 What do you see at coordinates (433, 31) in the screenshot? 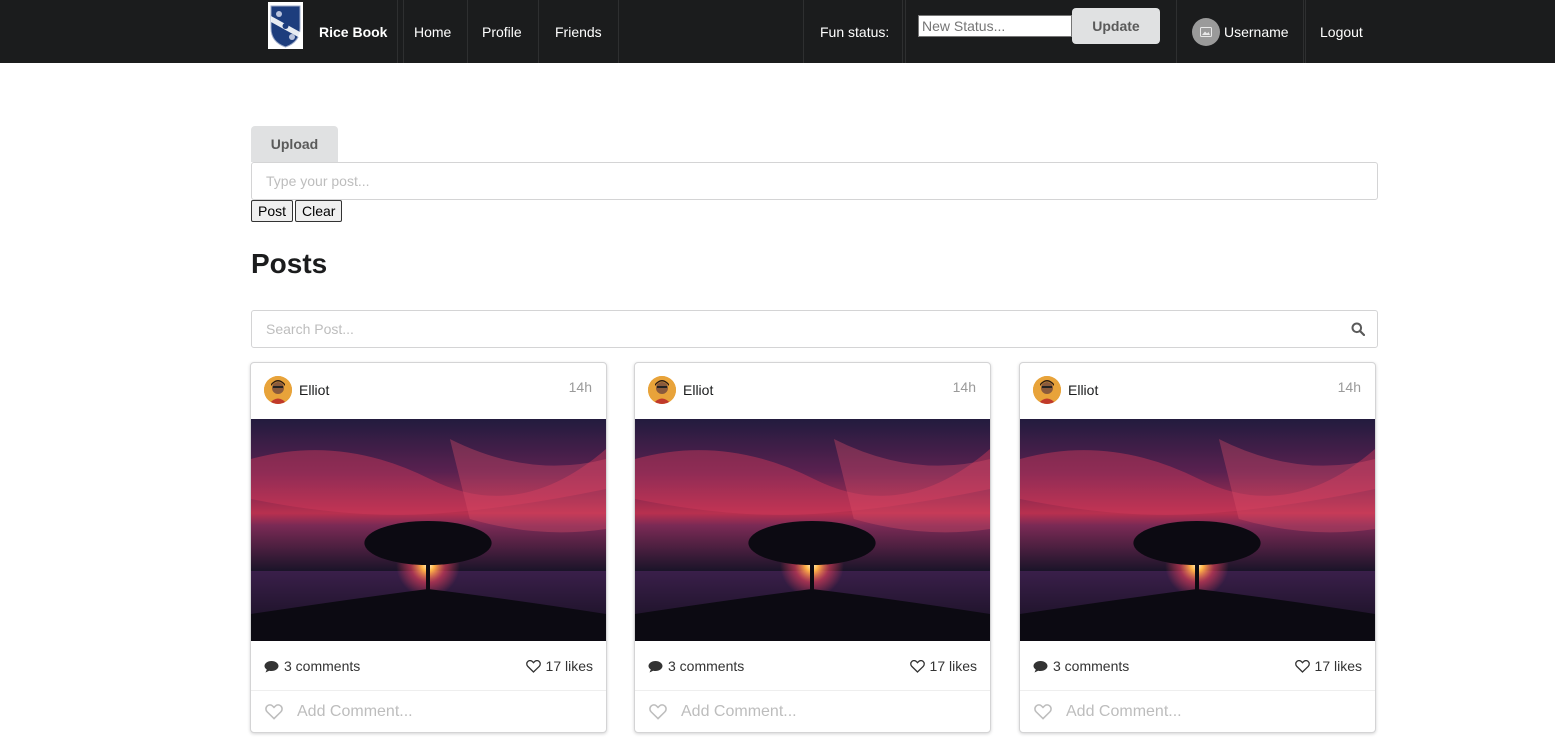
I see `nav-home: Home` at bounding box center [433, 31].